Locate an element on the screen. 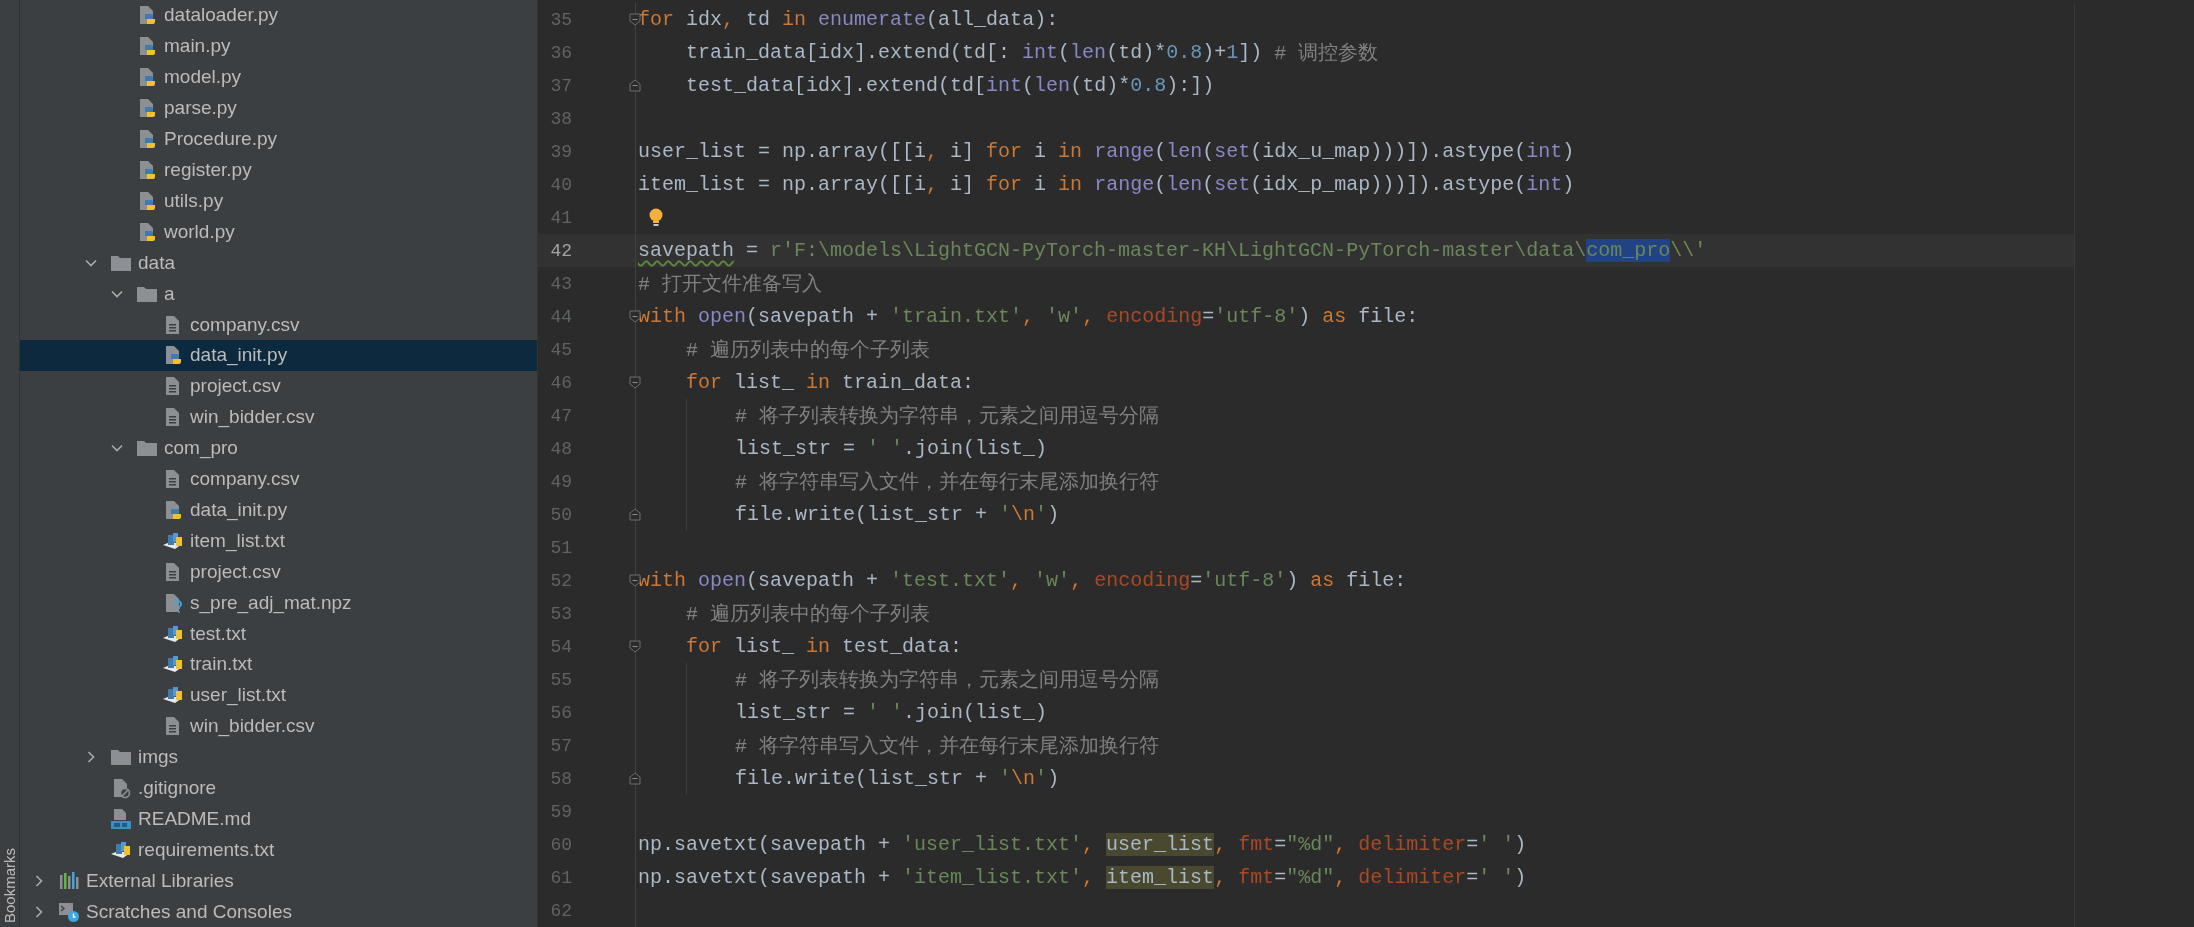 The image size is (2194, 927). line-number: 36 is located at coordinates (560, 52).